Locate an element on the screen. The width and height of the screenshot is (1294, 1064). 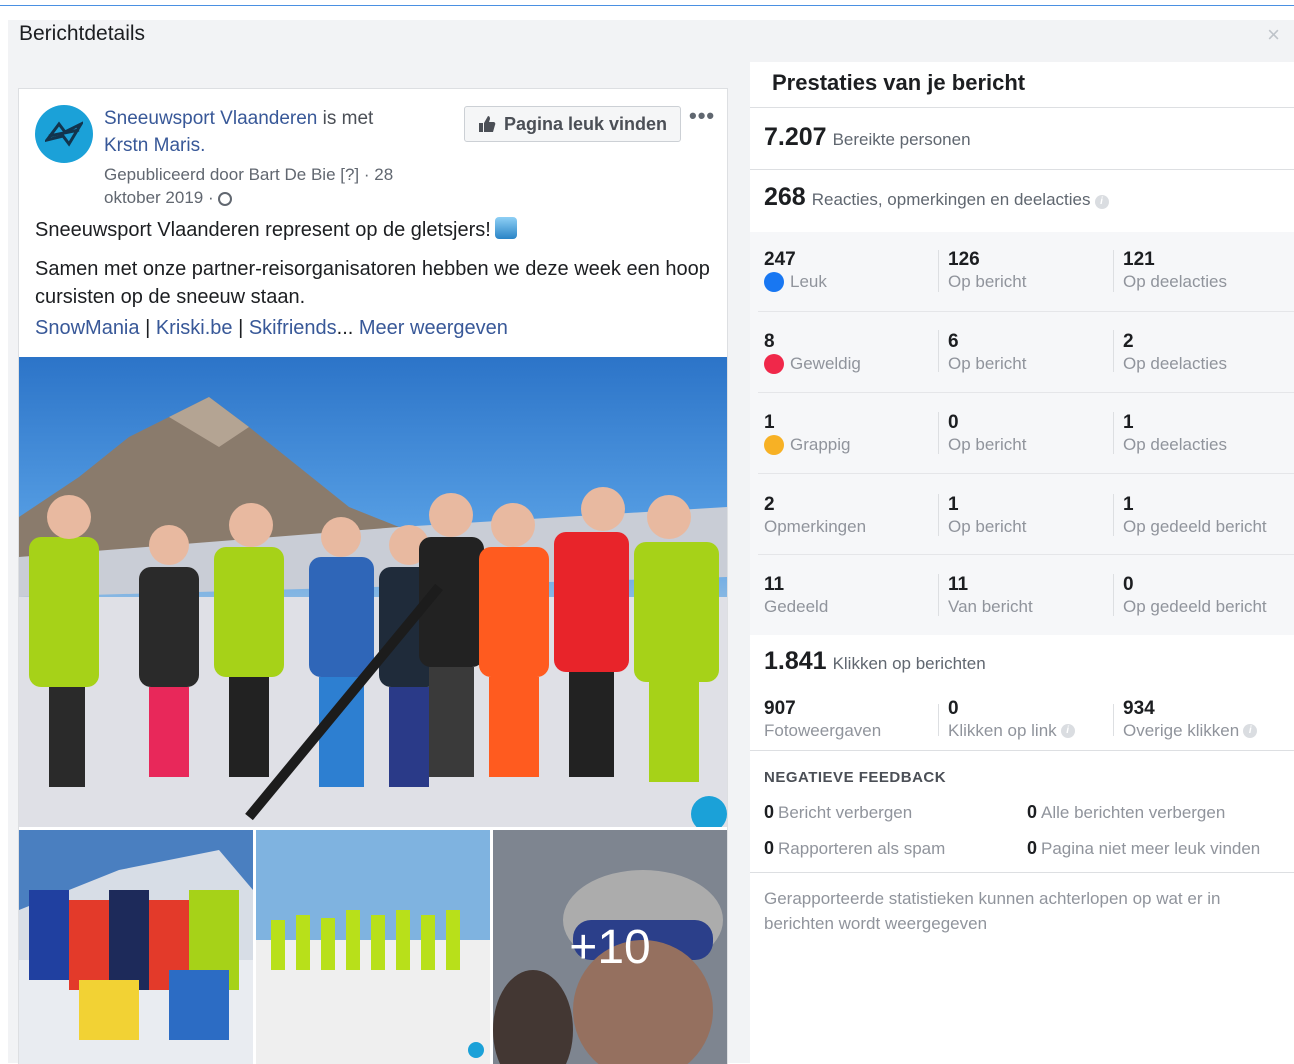
haha-cell: 1 Grappig is located at coordinates (807, 434).